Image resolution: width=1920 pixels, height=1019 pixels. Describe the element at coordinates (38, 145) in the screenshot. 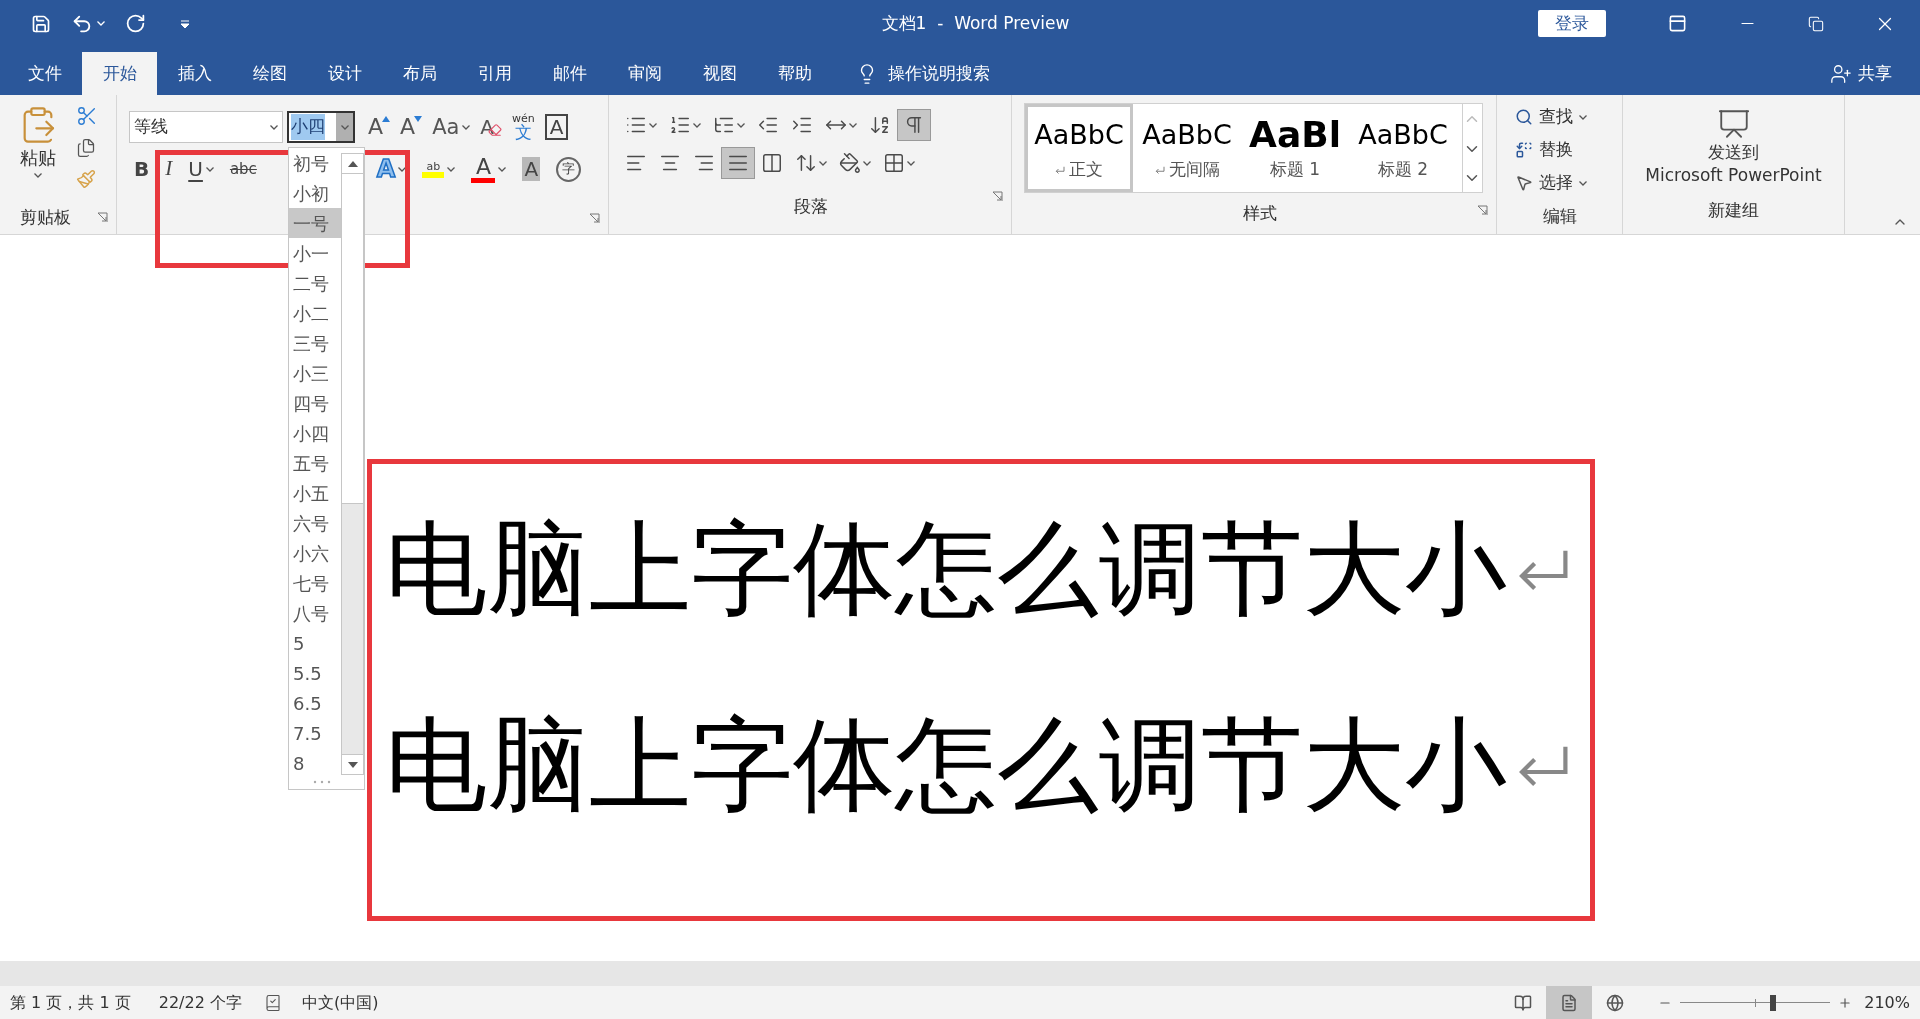

I see `paste-button: 粘贴` at that location.